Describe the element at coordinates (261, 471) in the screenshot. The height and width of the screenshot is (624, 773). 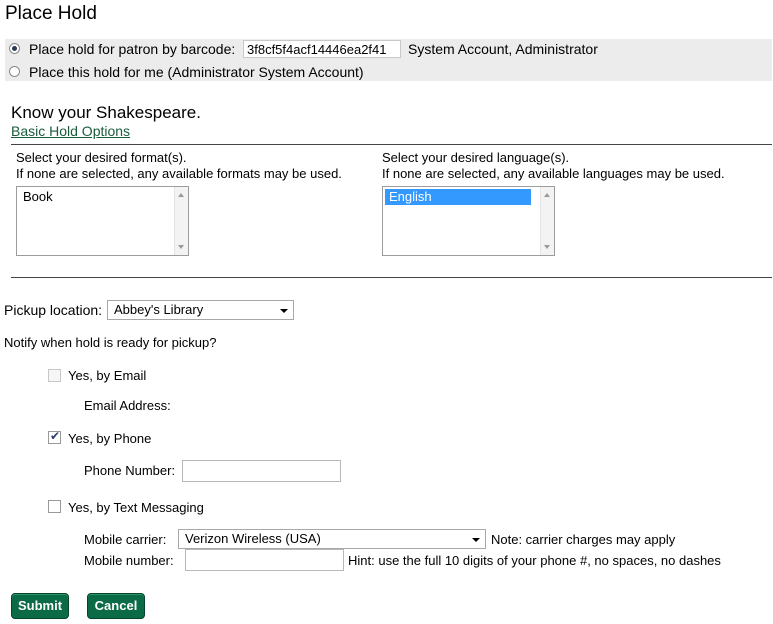
I see `phone-number-input` at that location.